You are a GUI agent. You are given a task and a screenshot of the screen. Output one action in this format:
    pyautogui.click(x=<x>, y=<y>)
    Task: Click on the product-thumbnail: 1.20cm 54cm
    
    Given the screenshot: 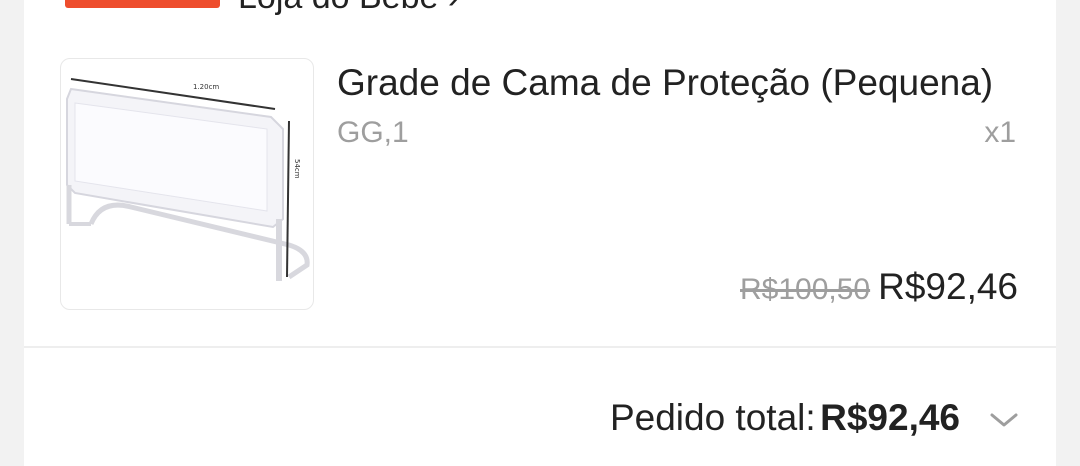 What is the action you would take?
    pyautogui.click(x=187, y=184)
    